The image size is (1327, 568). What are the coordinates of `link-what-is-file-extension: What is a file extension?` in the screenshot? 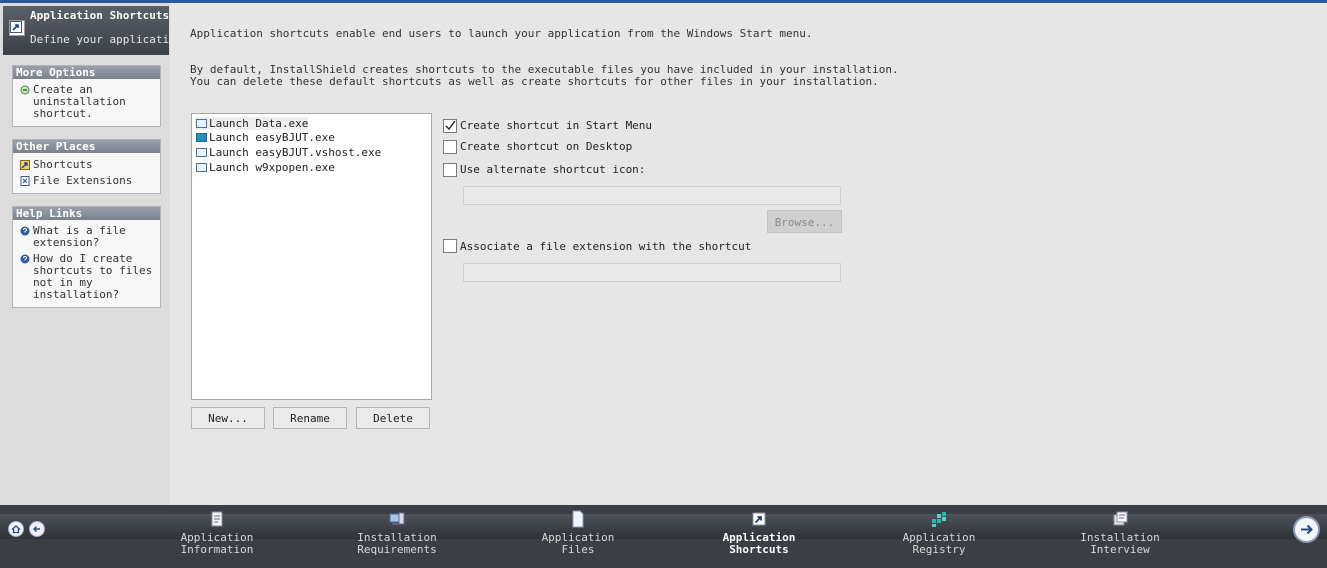 It's located at (86, 235).